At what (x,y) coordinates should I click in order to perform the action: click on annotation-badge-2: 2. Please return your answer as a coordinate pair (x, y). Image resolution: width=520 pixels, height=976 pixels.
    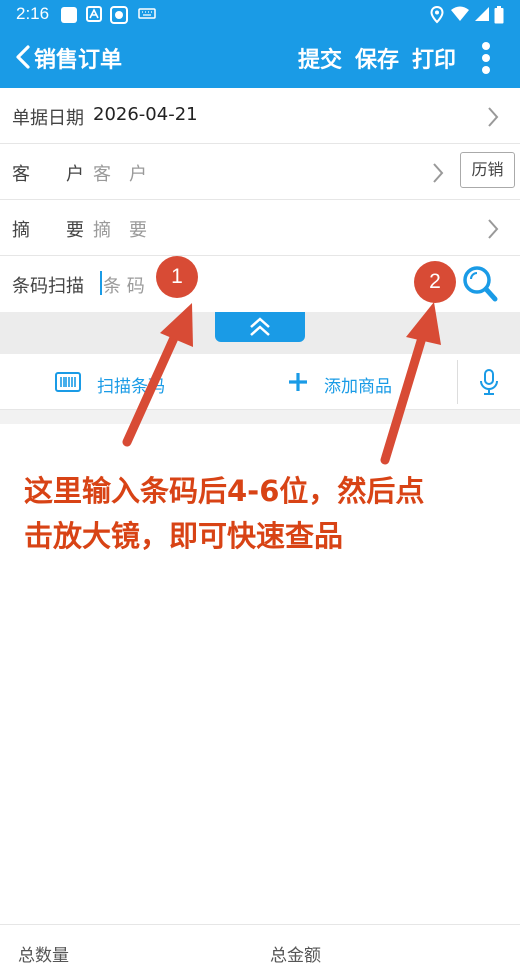
    Looking at the image, I should click on (435, 282).